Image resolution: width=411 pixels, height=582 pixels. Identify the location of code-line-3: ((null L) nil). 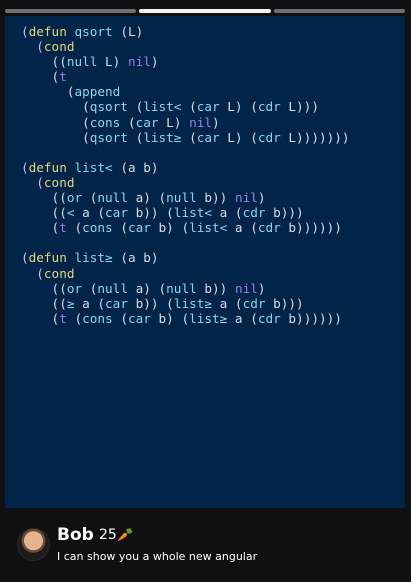
(90, 62).